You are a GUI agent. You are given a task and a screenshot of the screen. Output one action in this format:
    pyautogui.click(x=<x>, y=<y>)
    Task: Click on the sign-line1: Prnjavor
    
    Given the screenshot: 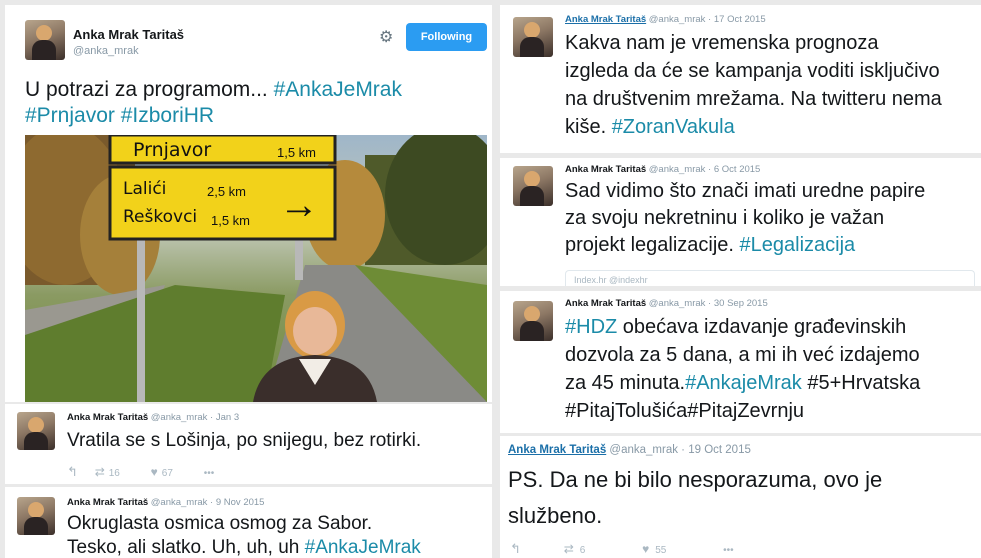 What is the action you would take?
    pyautogui.click(x=172, y=150)
    